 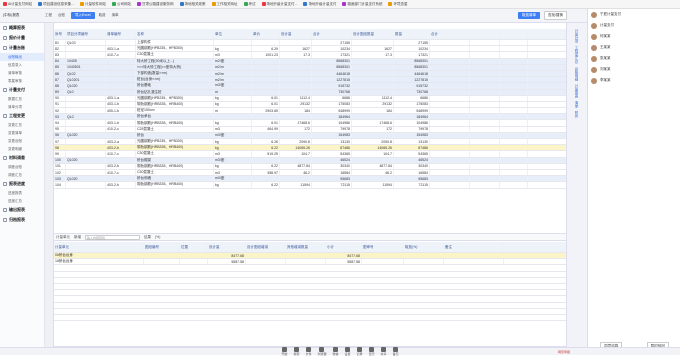 I want to click on table-cell: 99, so click(x=60, y=154).